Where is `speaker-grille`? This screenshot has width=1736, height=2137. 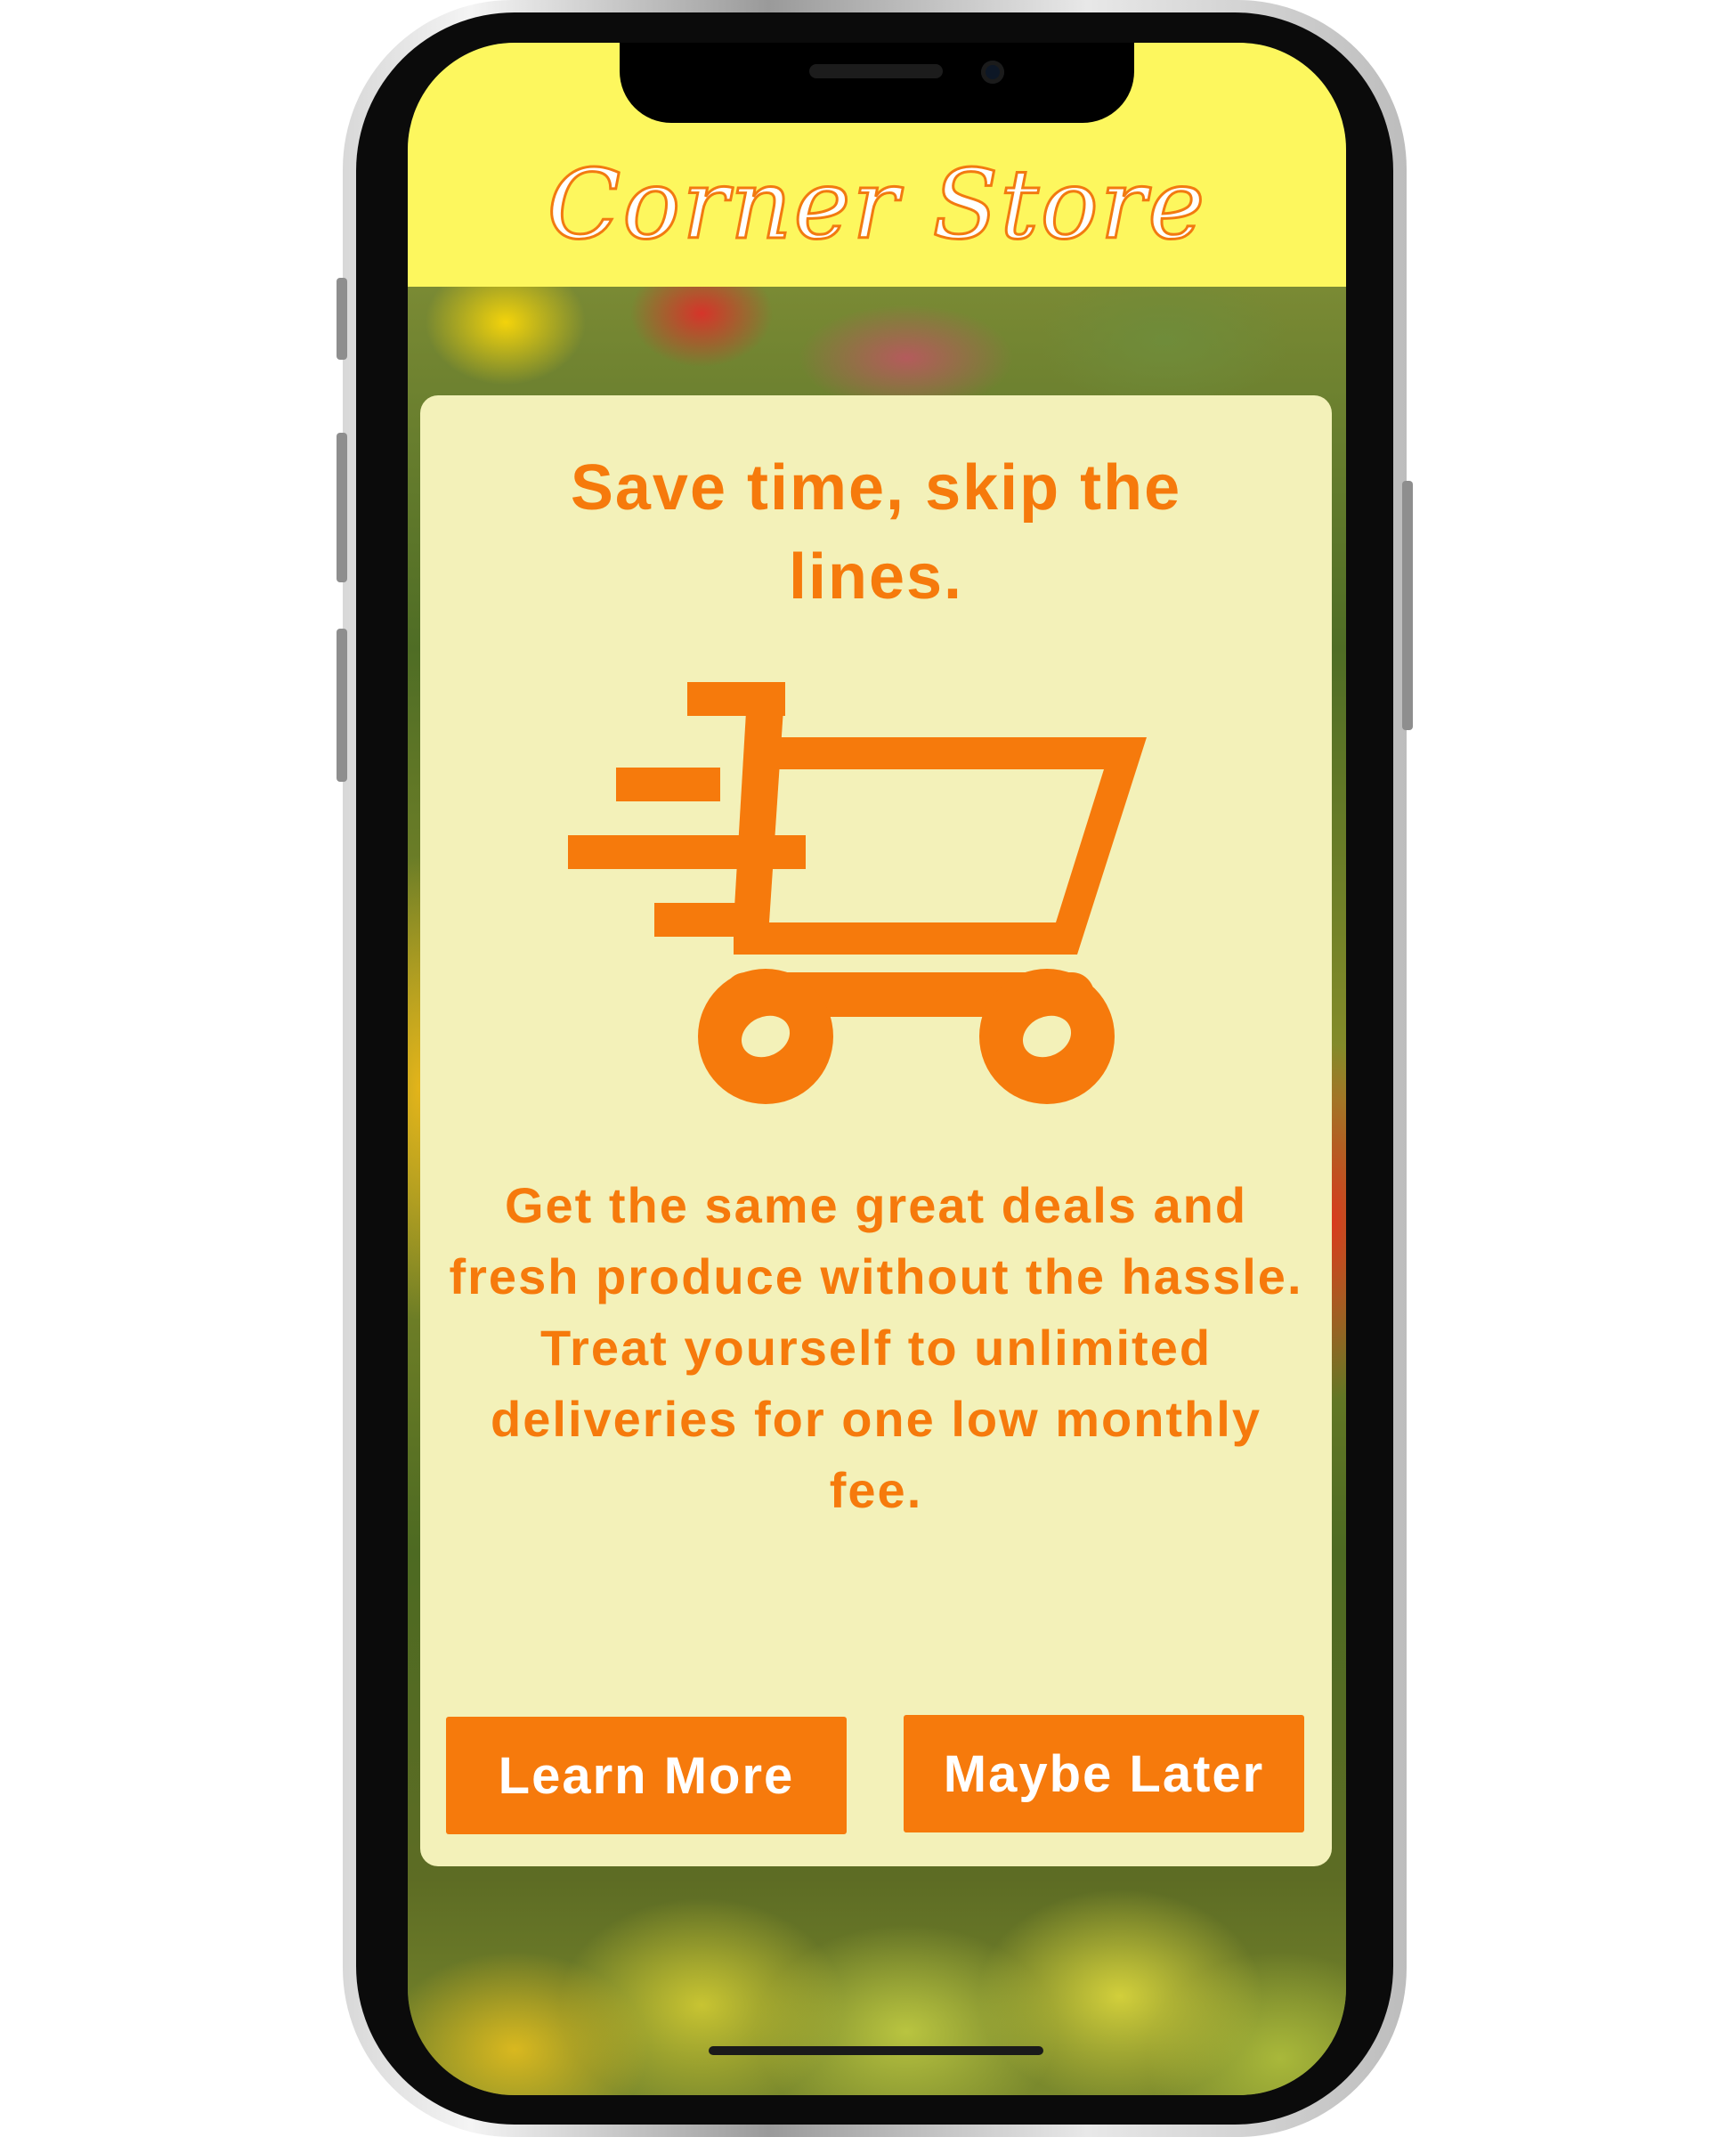 speaker-grille is located at coordinates (876, 71).